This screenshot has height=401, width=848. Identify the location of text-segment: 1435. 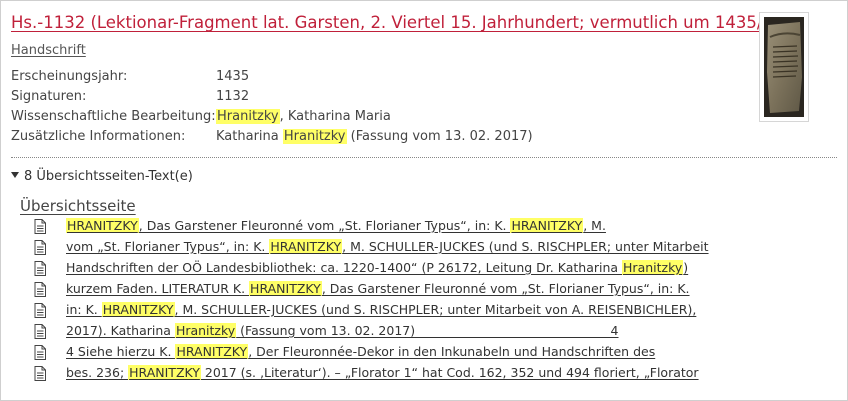
(233, 76).